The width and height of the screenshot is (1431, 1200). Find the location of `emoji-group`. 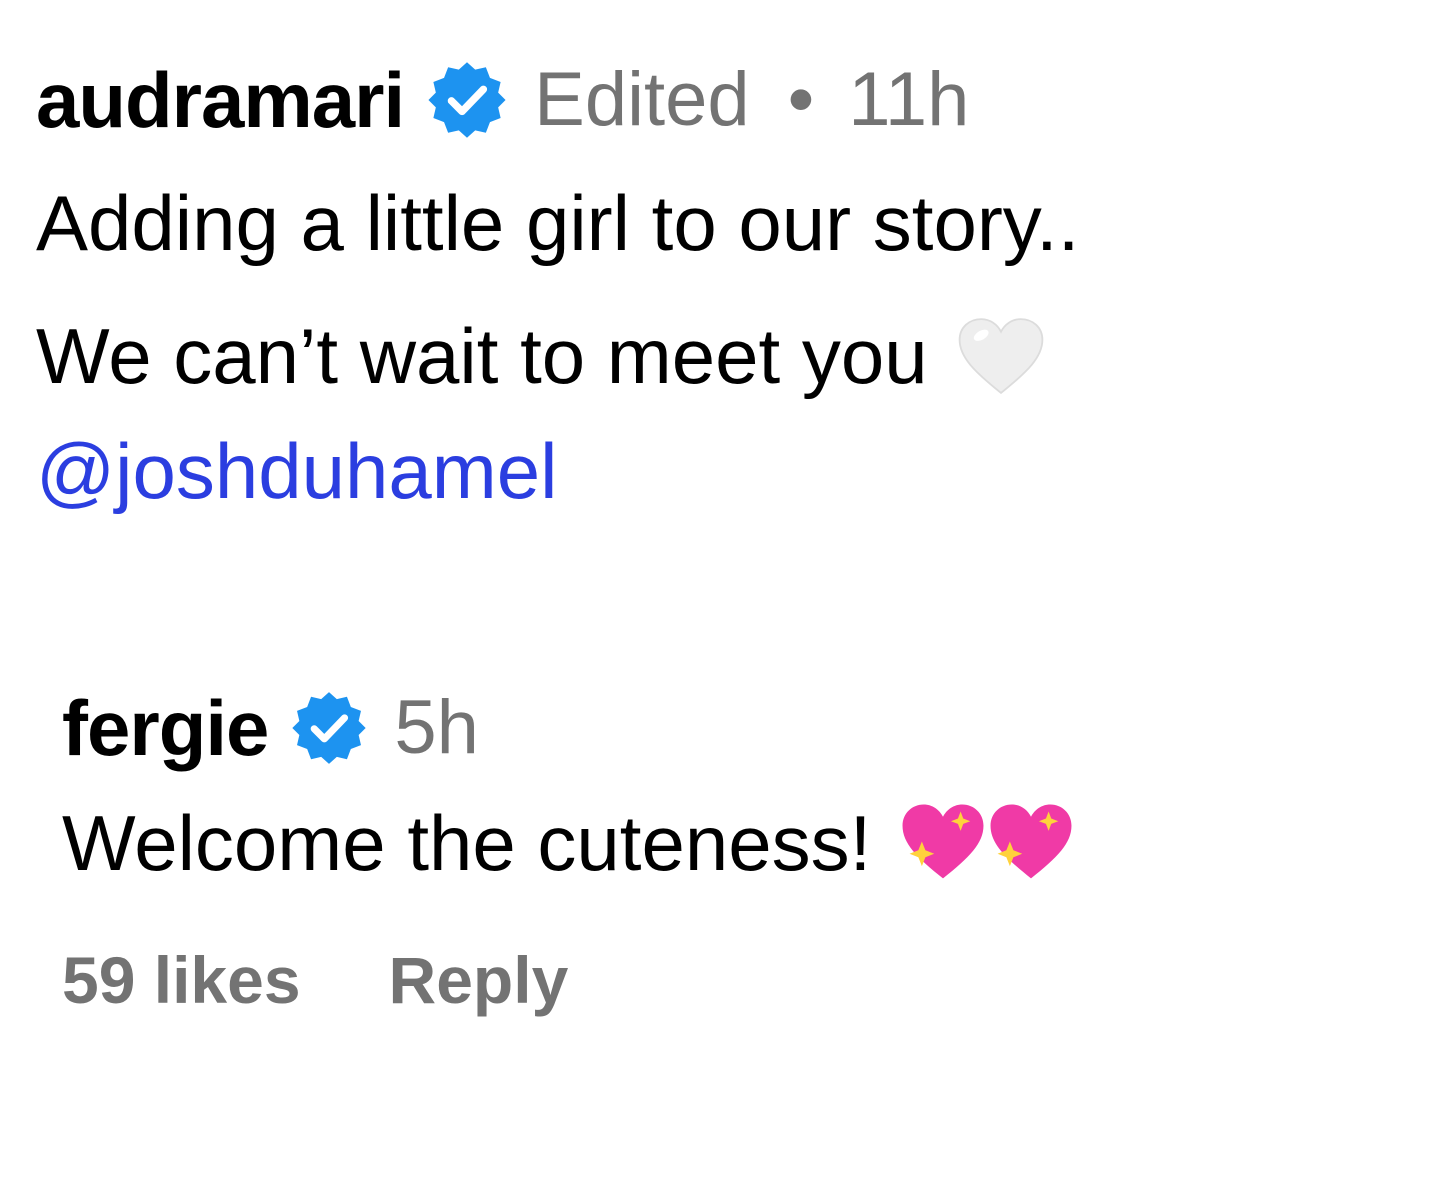

emoji-group is located at coordinates (987, 841).